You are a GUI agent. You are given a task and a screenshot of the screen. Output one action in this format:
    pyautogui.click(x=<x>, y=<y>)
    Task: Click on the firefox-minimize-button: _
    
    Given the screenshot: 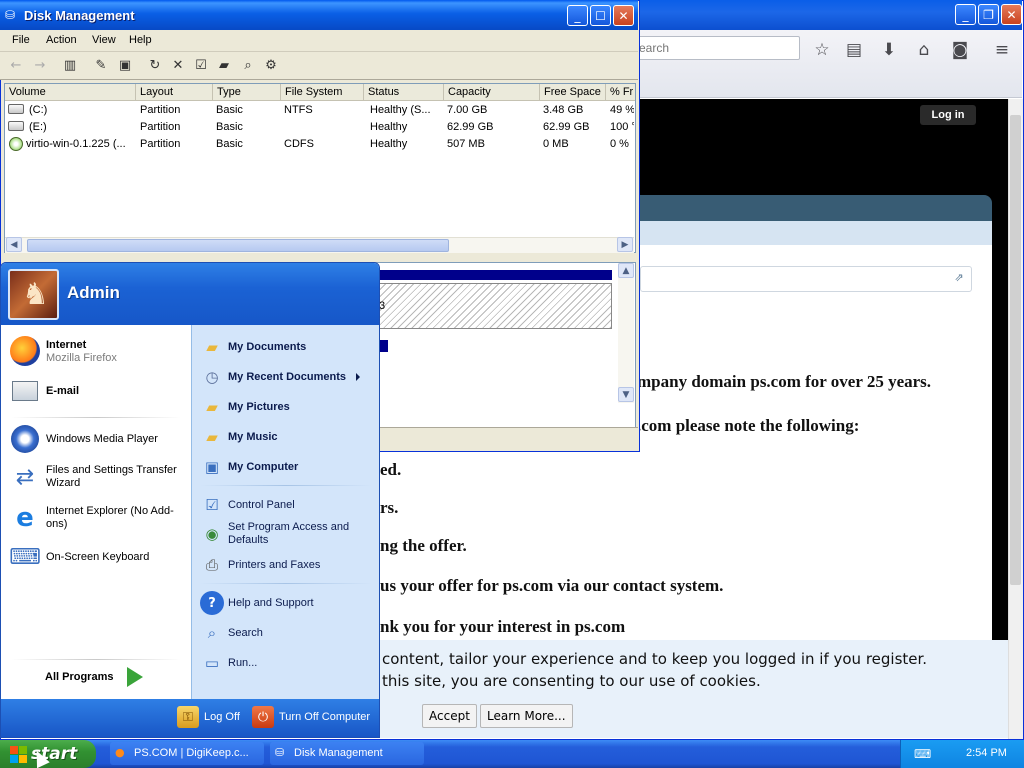 What is the action you would take?
    pyautogui.click(x=965, y=14)
    